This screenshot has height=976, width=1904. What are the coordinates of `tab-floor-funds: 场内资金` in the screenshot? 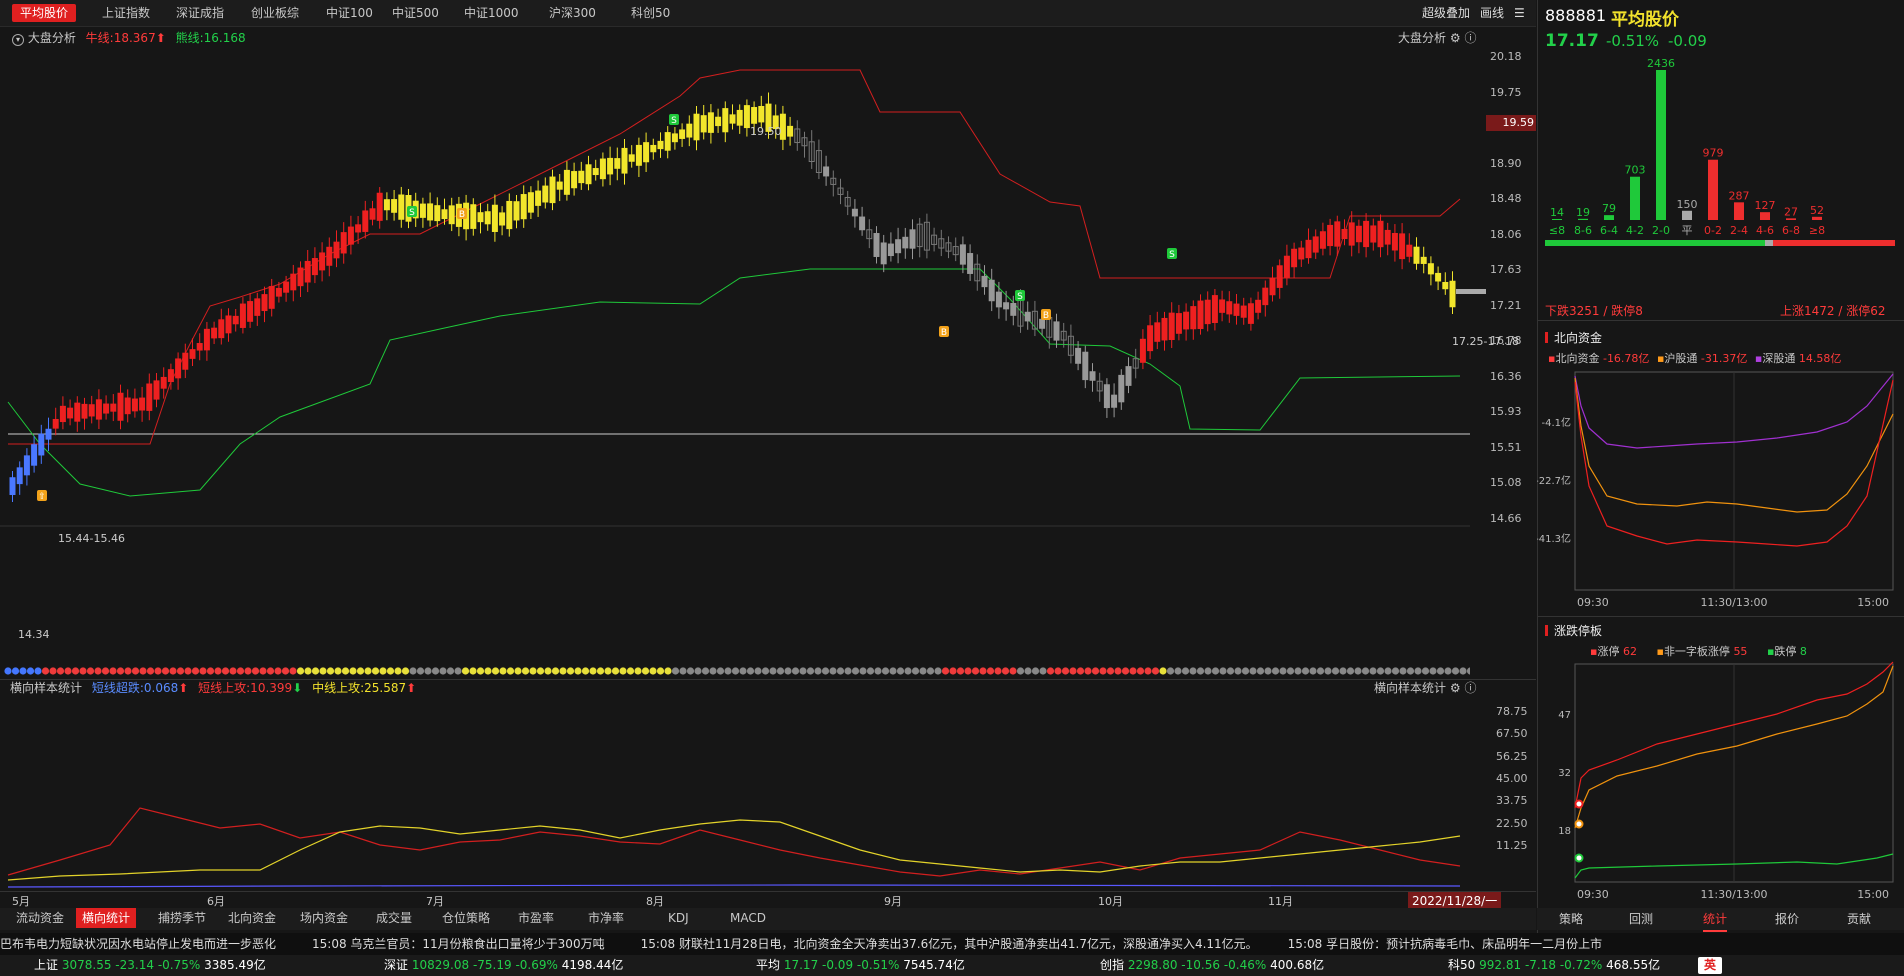 It's located at (324, 918).